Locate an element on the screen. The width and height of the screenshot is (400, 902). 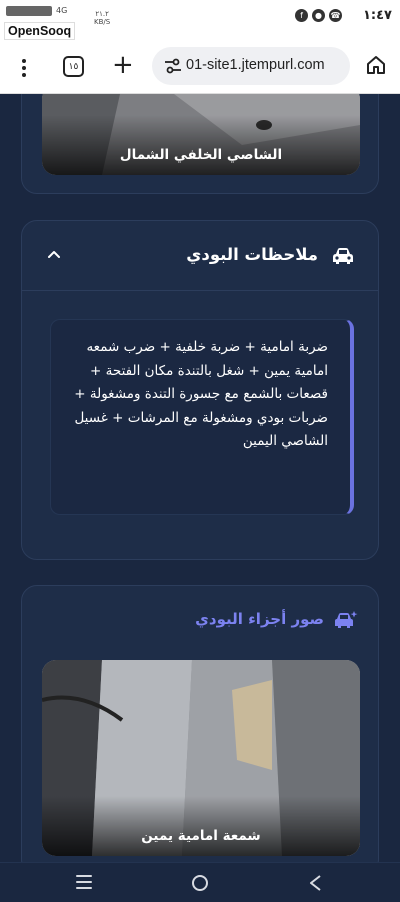
photo-card-top: الشاصي الخلفي الشمال is located at coordinates (200, 144).